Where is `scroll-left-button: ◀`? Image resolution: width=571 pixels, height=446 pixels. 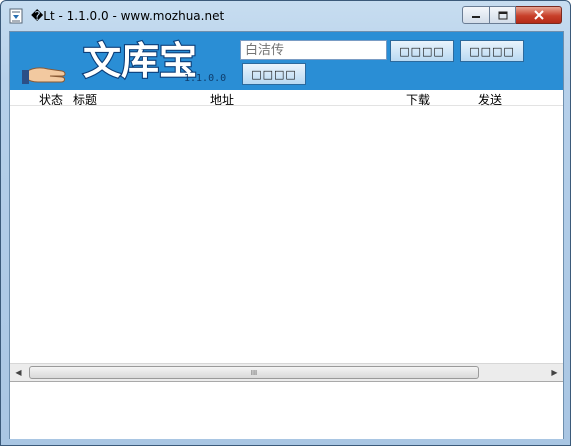
scroll-left-button: ◀ is located at coordinates (18, 372).